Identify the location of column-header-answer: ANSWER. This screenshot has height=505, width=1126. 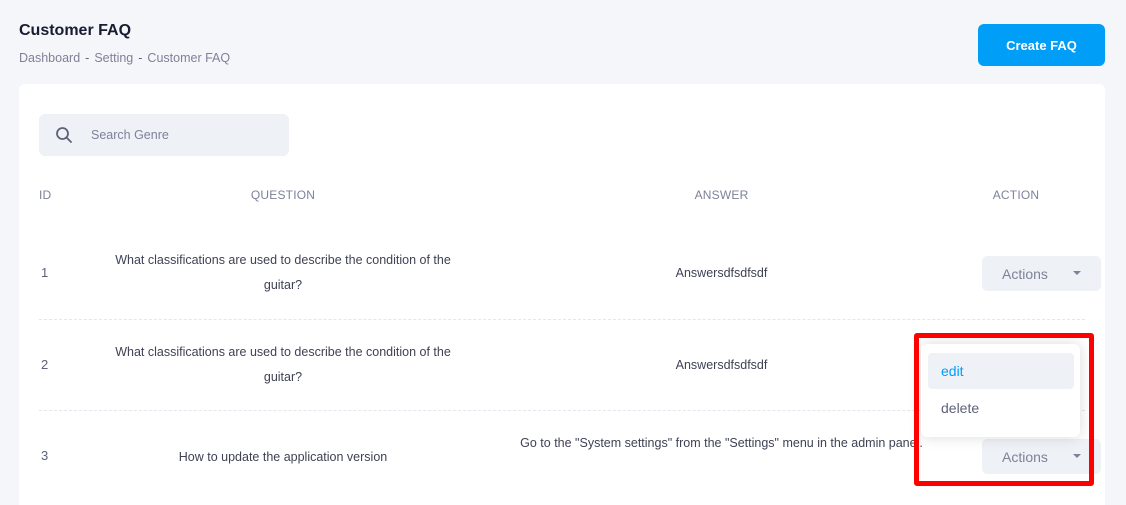
(721, 195).